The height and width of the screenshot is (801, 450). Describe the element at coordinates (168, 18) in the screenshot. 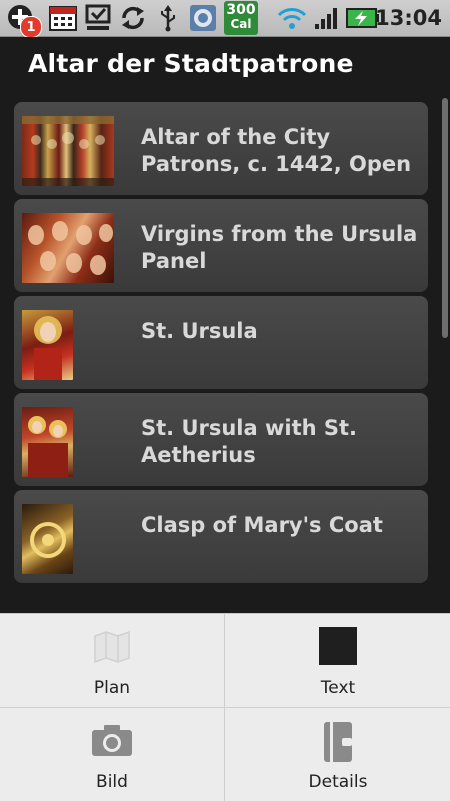

I see `usb-icon` at that location.